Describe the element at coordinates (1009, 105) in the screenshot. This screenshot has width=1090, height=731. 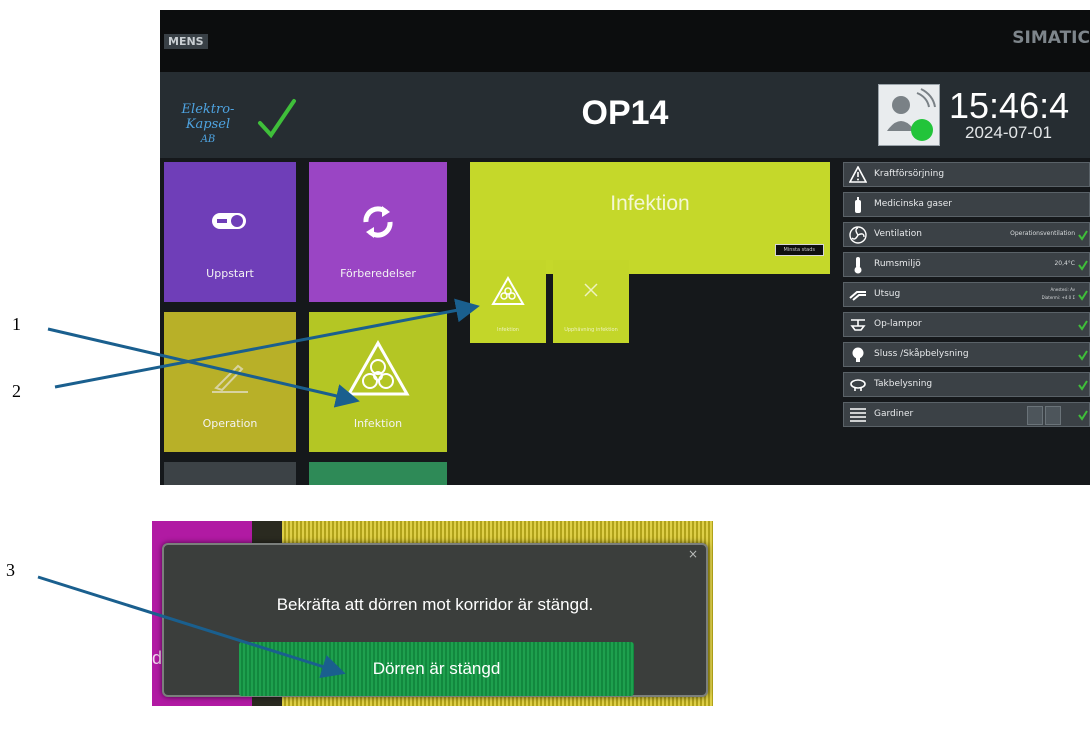
I see `clock-time: 15:46:4` at that location.